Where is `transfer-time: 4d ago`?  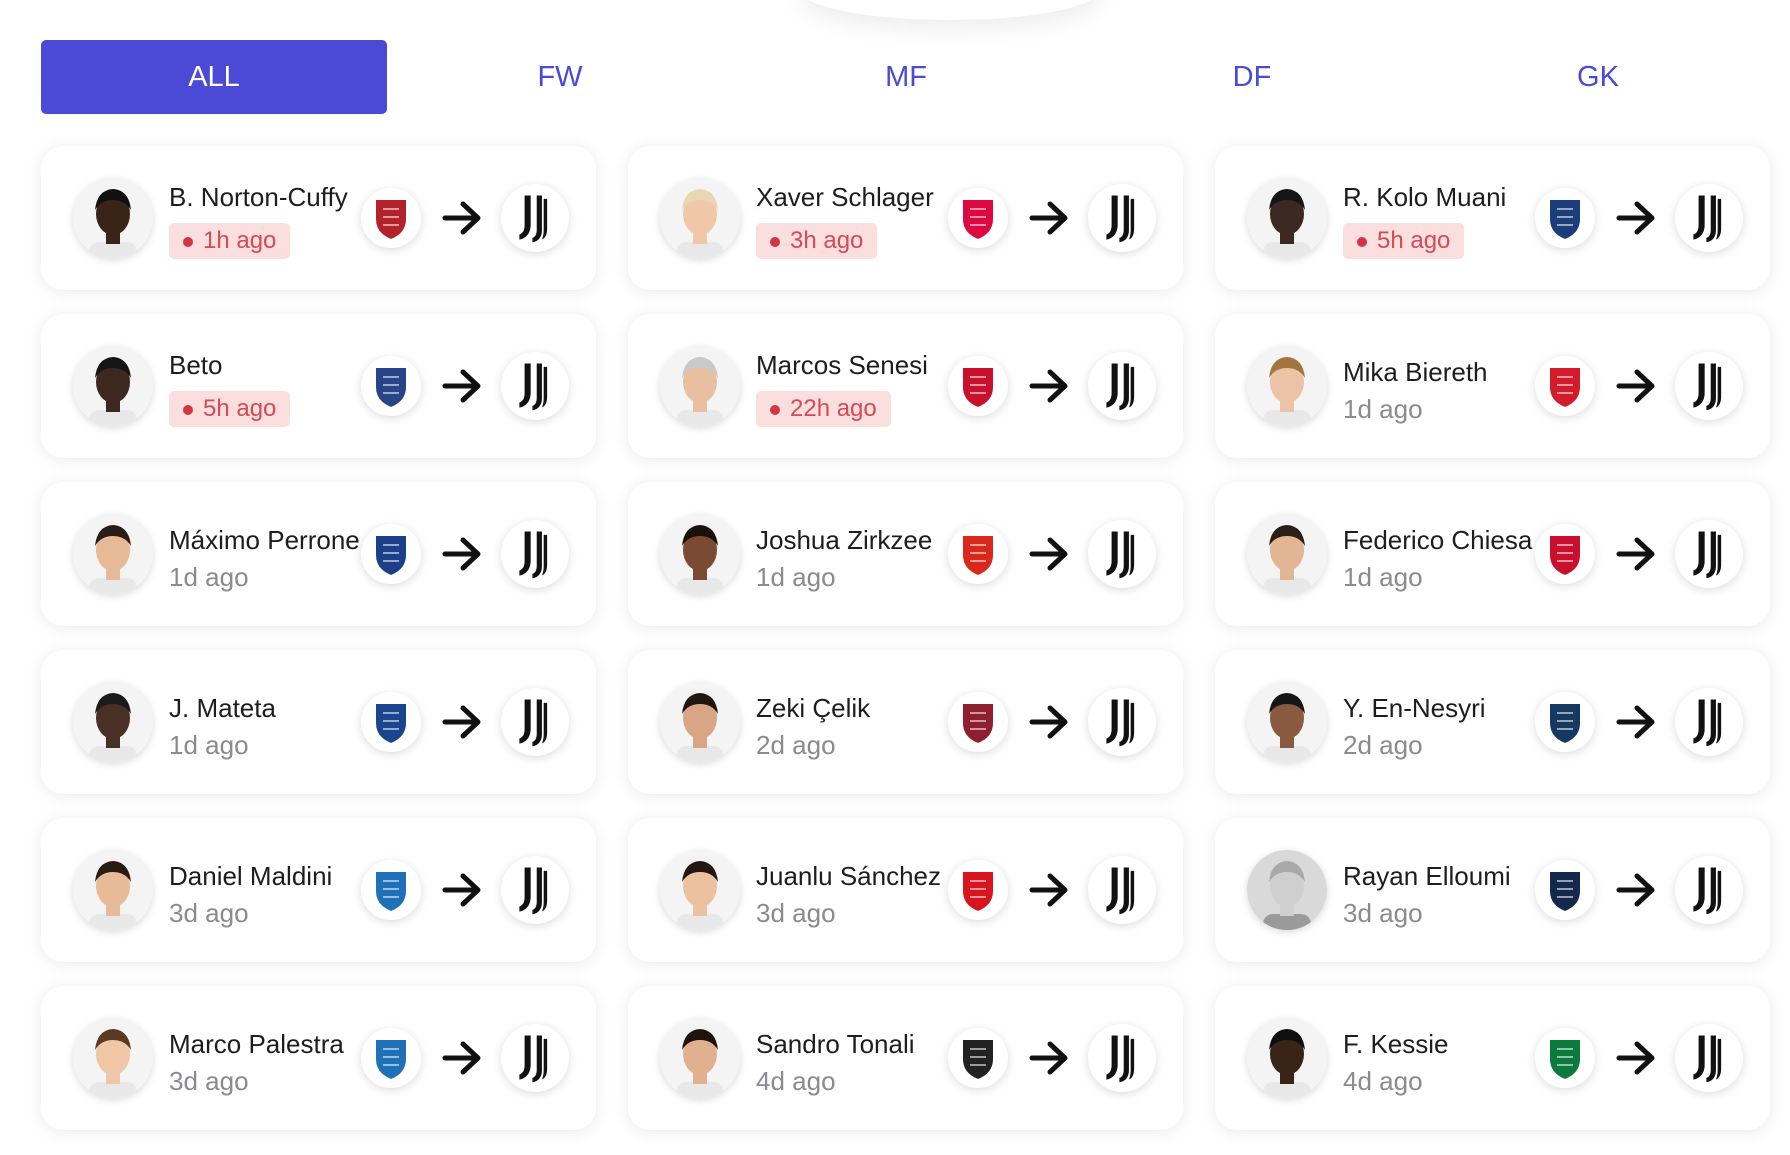
transfer-time: 4d ago is located at coordinates (796, 1081).